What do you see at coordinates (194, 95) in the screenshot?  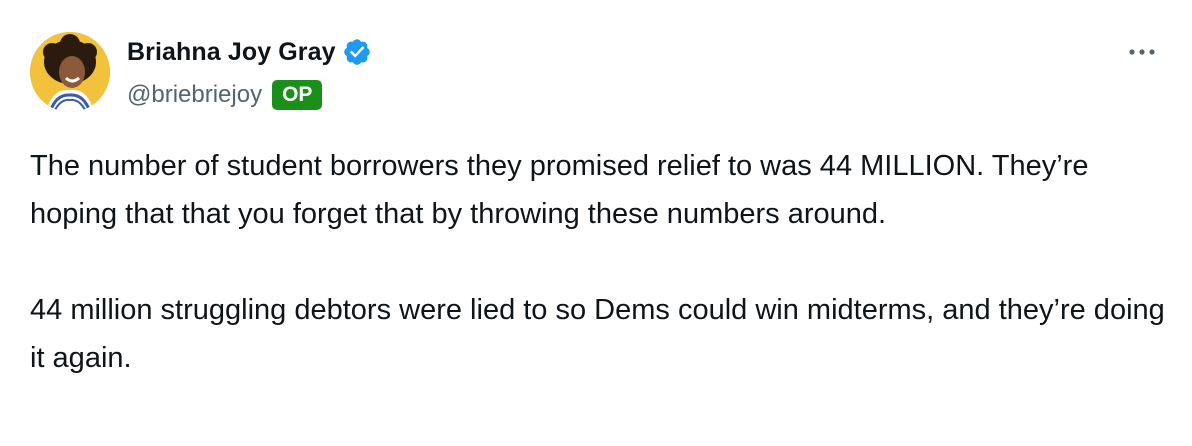 I see `author-handle: @briebriejoy` at bounding box center [194, 95].